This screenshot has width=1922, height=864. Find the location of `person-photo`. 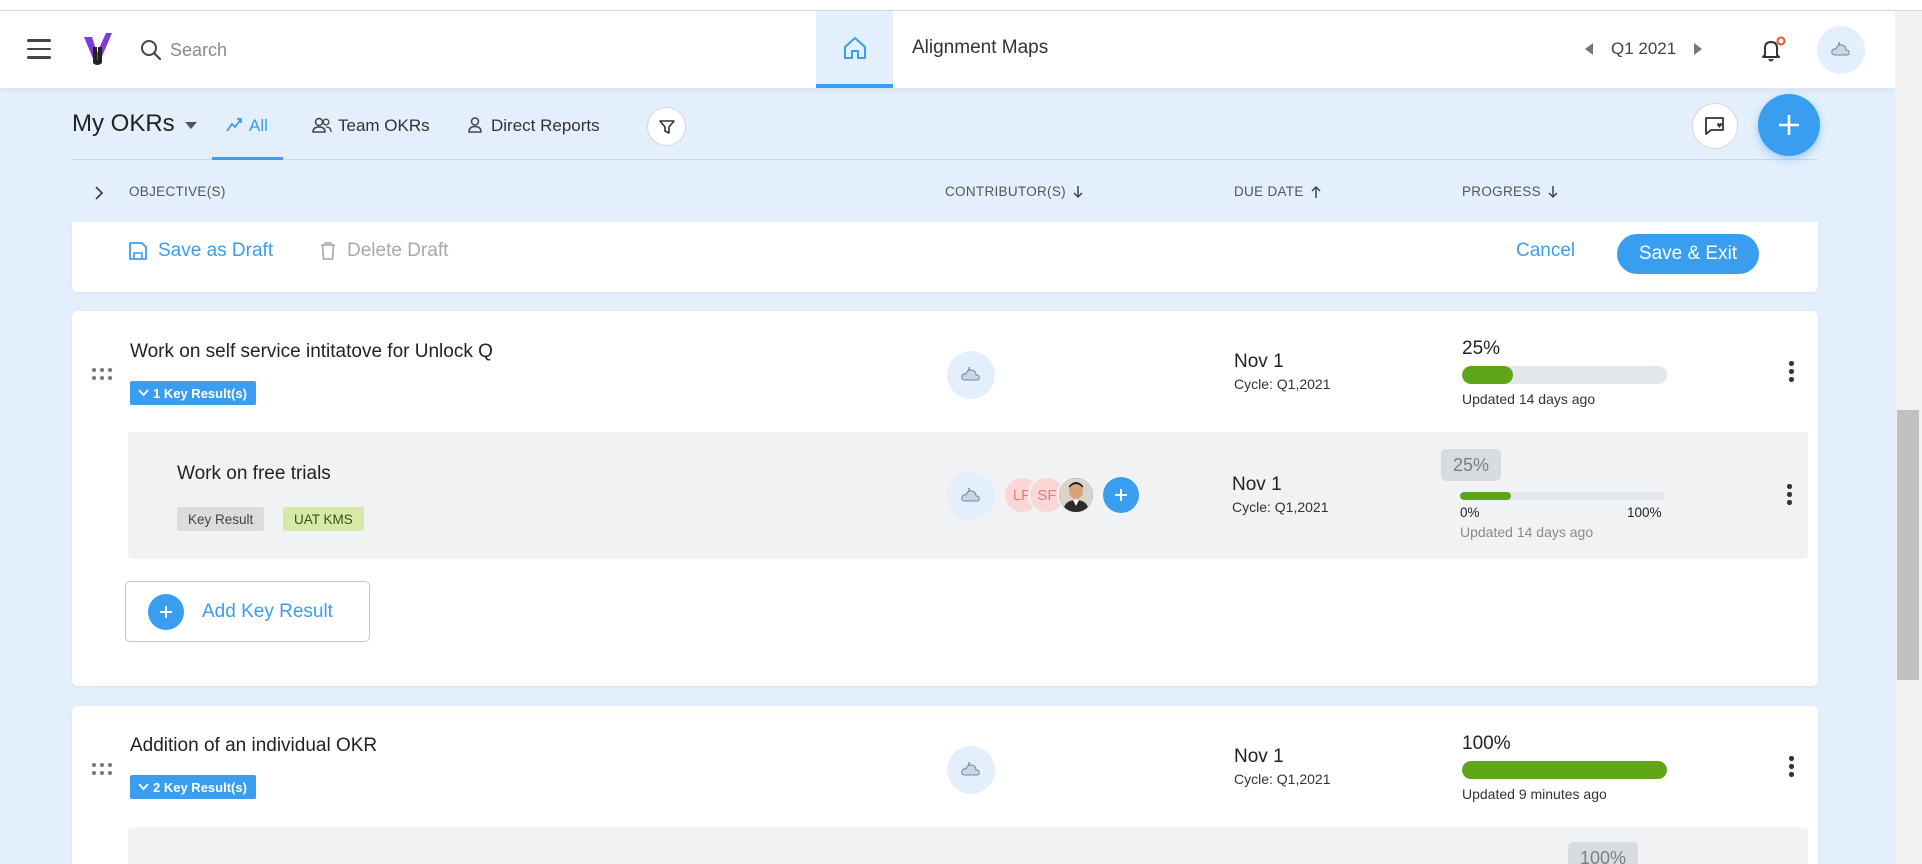

person-photo is located at coordinates (1076, 495).